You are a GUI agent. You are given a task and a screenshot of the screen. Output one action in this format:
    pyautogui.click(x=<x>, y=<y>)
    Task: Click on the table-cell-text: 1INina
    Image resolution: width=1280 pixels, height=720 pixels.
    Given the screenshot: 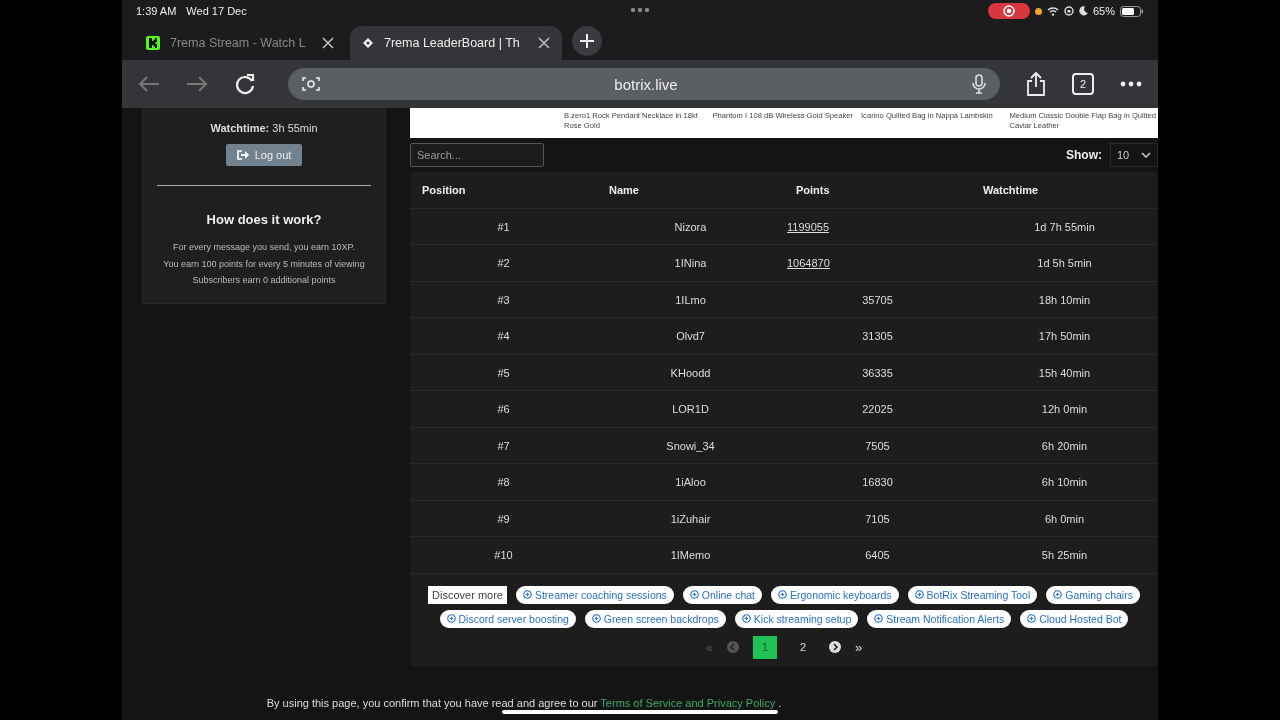 What is the action you would take?
    pyautogui.click(x=690, y=263)
    